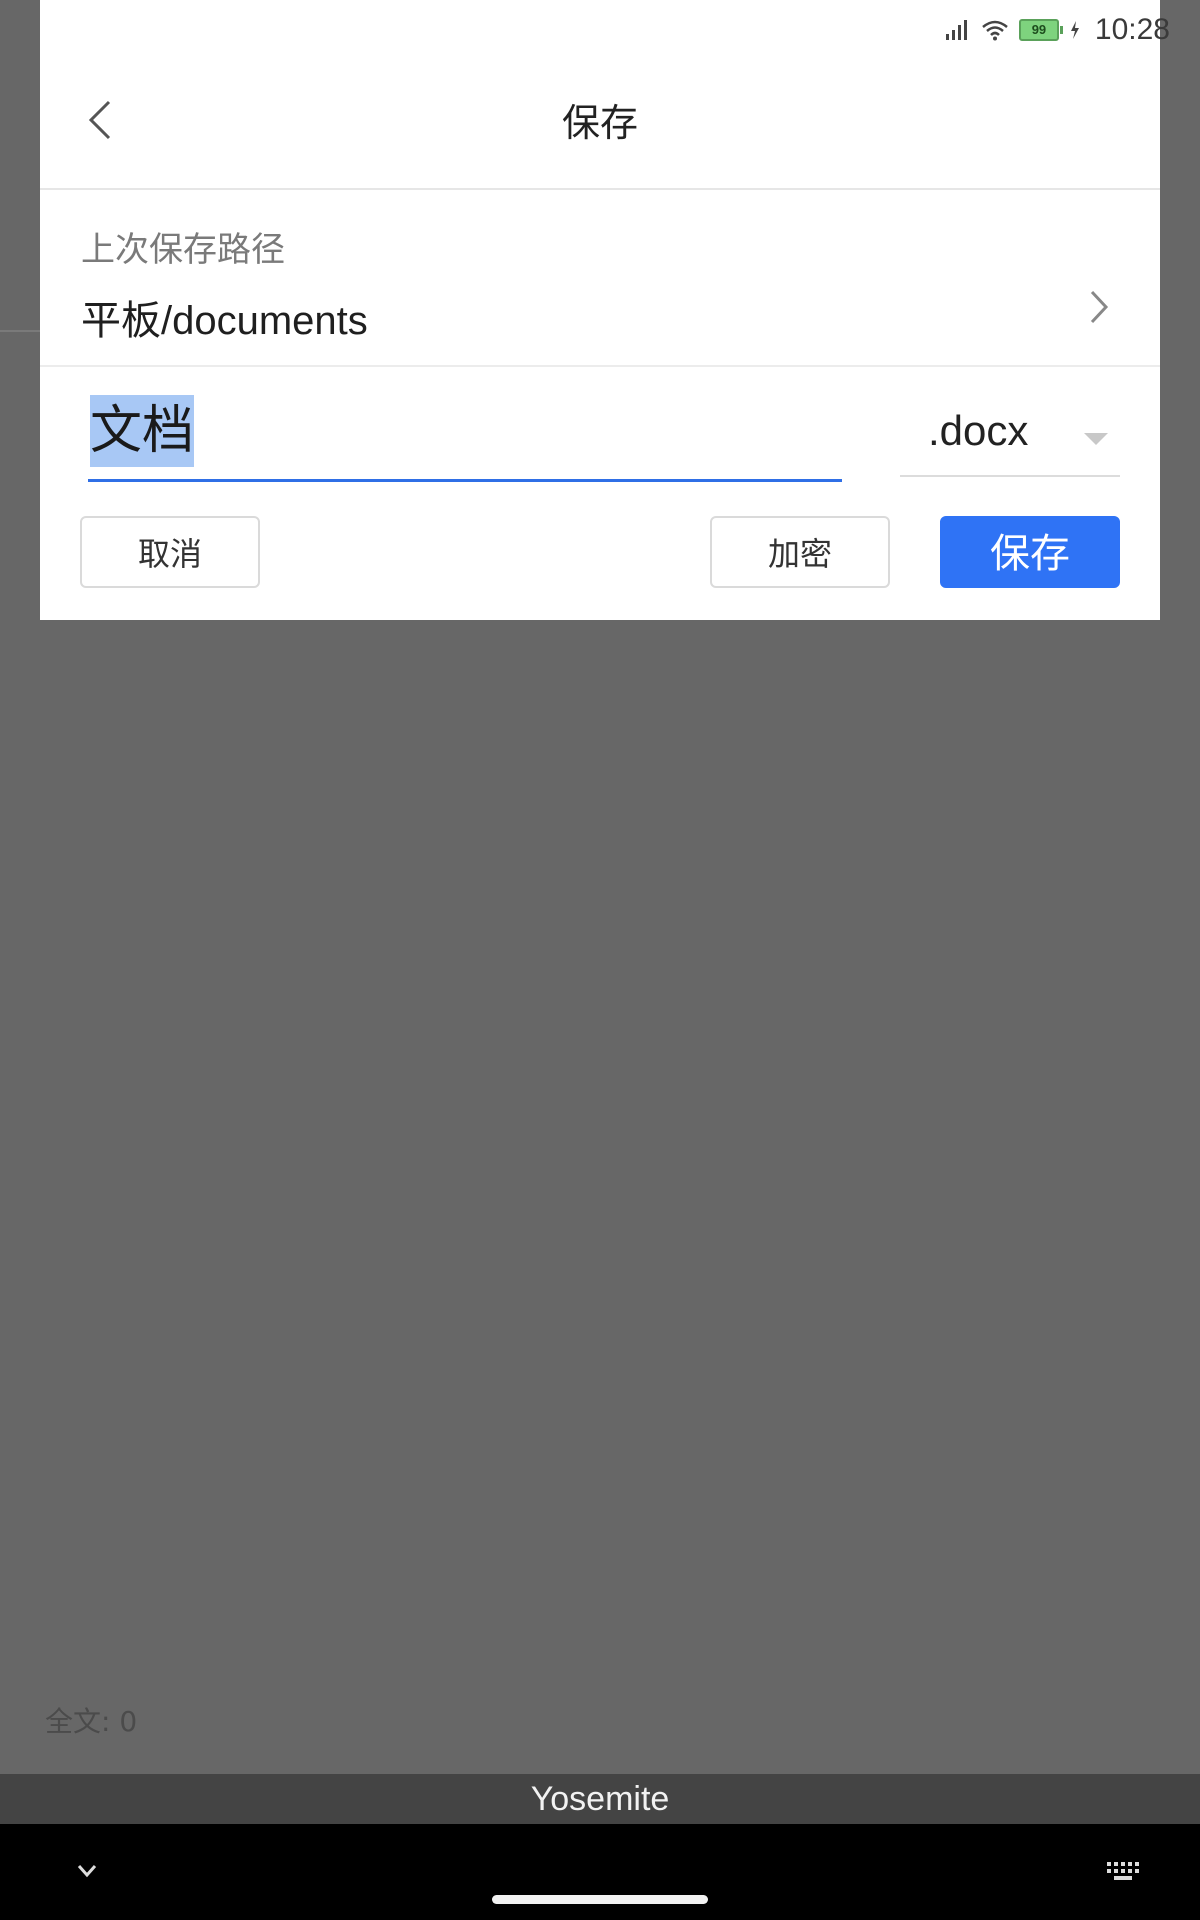 Image resolution: width=1200 pixels, height=1920 pixels. Describe the element at coordinates (170, 552) in the screenshot. I see `cancel-button: 取消` at that location.